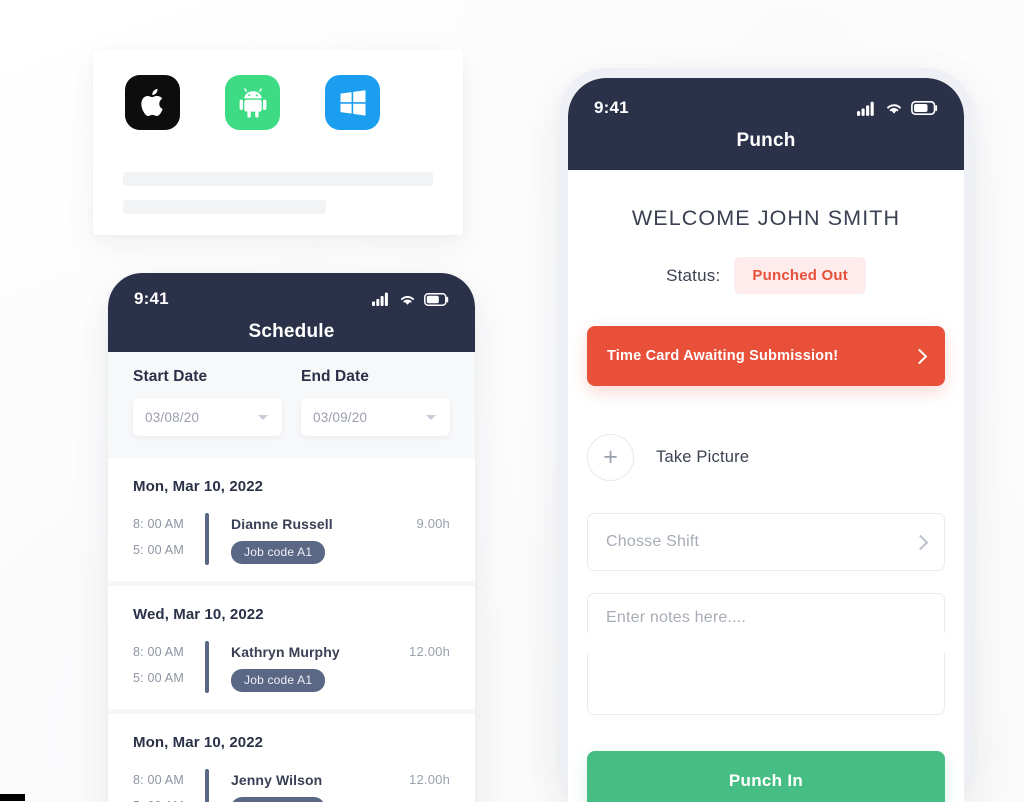 The height and width of the screenshot is (802, 1024). What do you see at coordinates (766, 684) in the screenshot?
I see `notes-input-body` at bounding box center [766, 684].